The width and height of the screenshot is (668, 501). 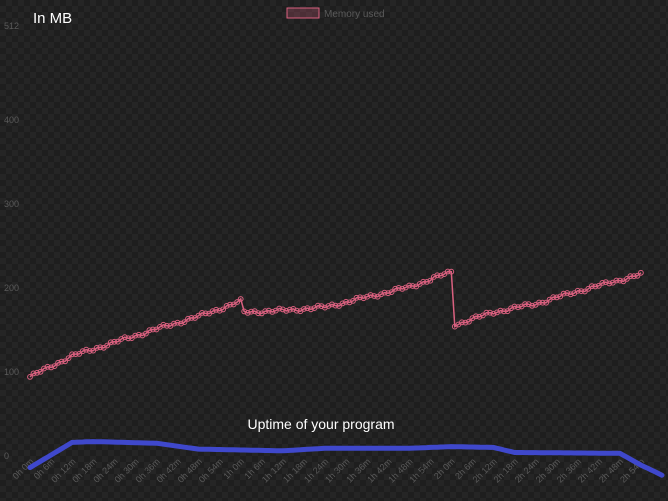 What do you see at coordinates (11, 288) in the screenshot?
I see `y-tick-label: 200` at bounding box center [11, 288].